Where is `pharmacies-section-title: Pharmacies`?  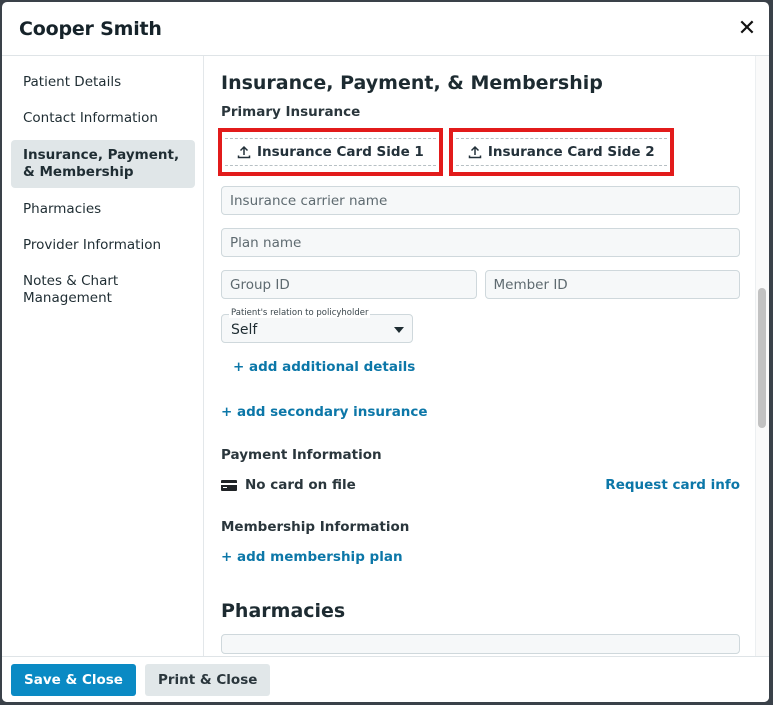 pharmacies-section-title: Pharmacies is located at coordinates (283, 611).